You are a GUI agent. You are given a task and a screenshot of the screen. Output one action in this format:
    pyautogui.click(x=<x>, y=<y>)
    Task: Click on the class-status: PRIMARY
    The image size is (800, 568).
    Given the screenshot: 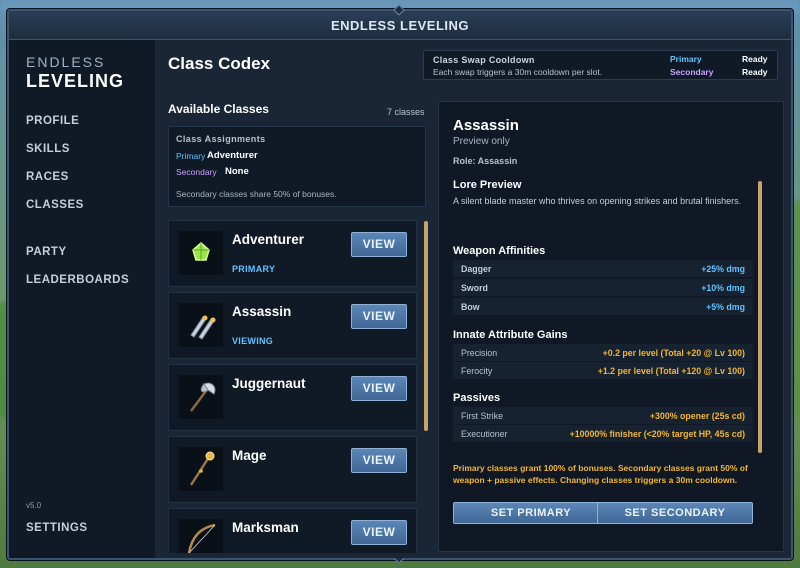 What is the action you would take?
    pyautogui.click(x=254, y=269)
    